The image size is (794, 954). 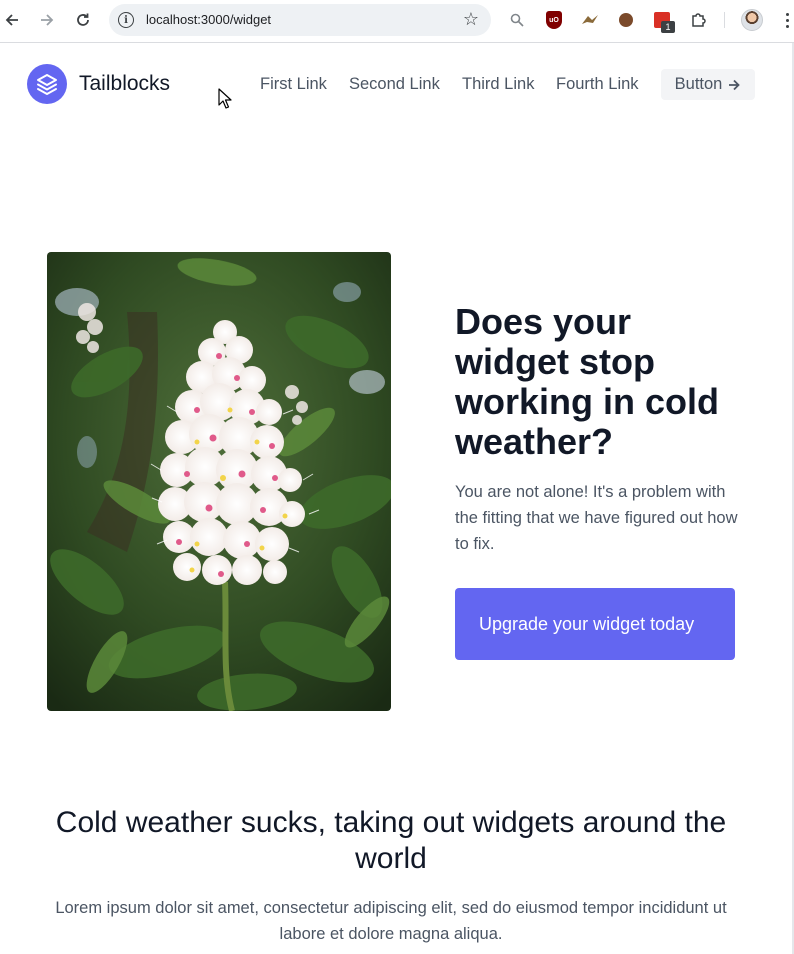 I want to click on nav-link-second: Second Link, so click(x=394, y=84).